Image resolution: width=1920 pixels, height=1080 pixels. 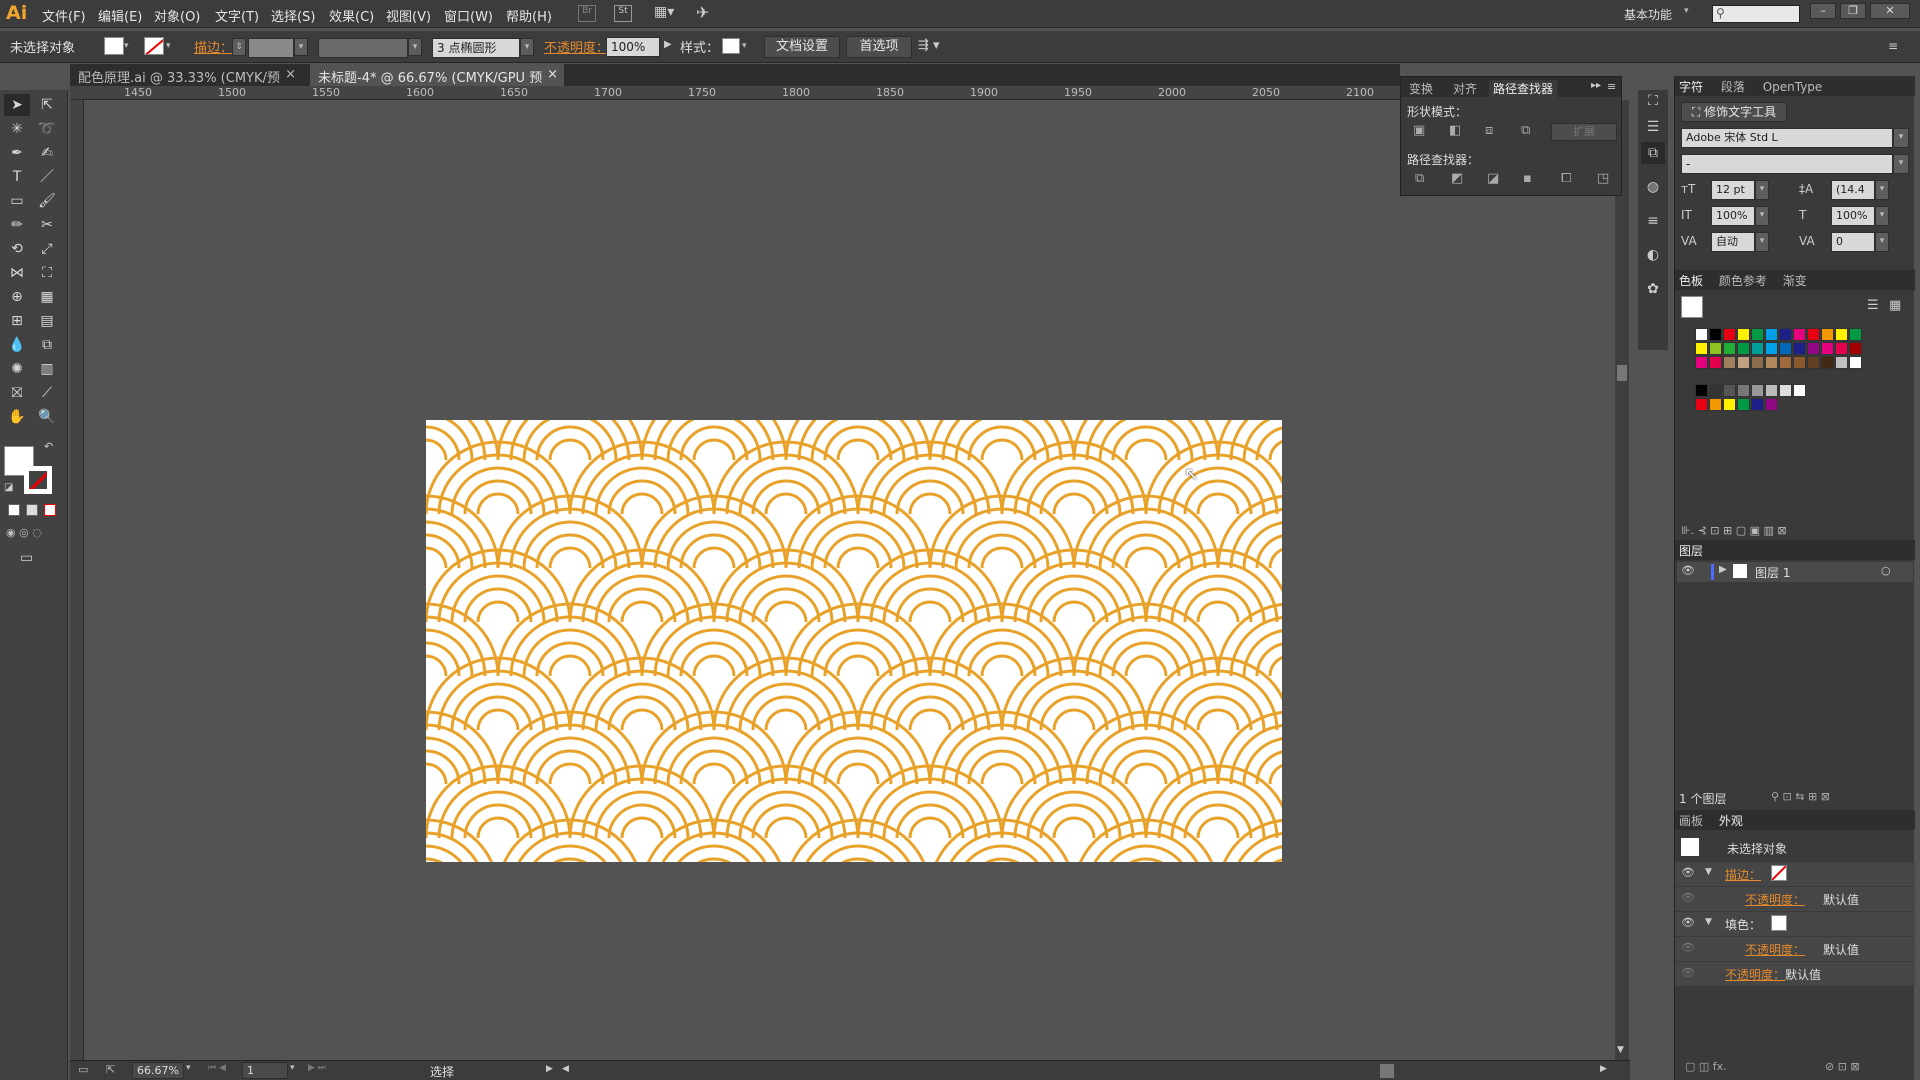 I want to click on color-guide-panel-icon: ◍, so click(x=1653, y=187).